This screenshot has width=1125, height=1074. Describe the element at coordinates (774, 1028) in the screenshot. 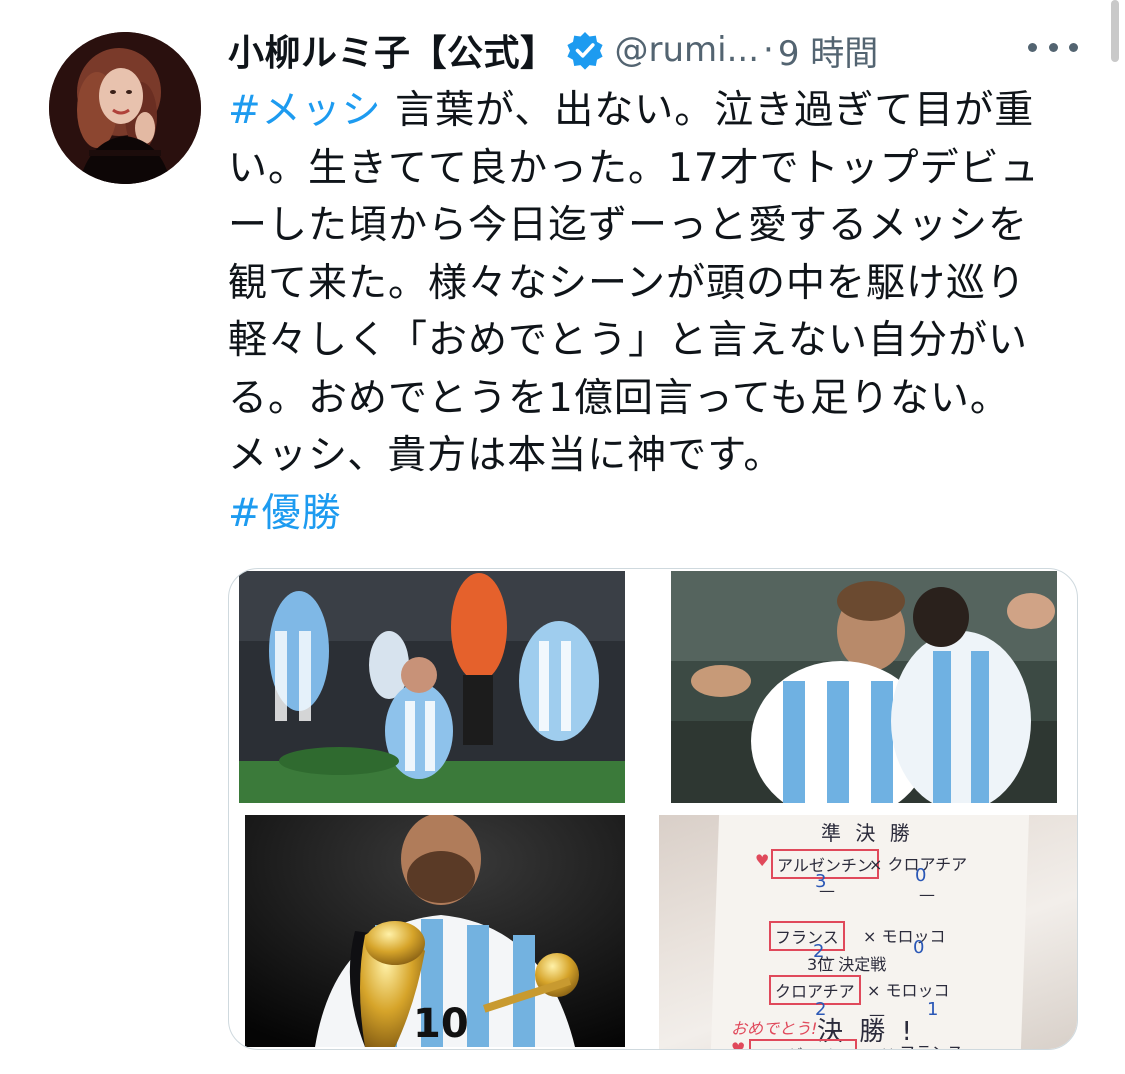

I see `hw-congrats: おめでとう!` at that location.